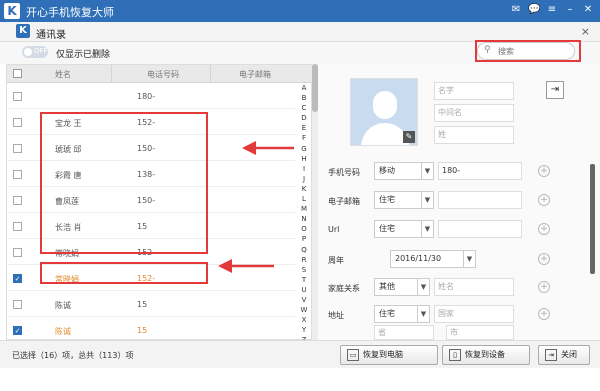  Describe the element at coordinates (304, 270) in the screenshot. I see `alphabet-index-letter: S` at that location.